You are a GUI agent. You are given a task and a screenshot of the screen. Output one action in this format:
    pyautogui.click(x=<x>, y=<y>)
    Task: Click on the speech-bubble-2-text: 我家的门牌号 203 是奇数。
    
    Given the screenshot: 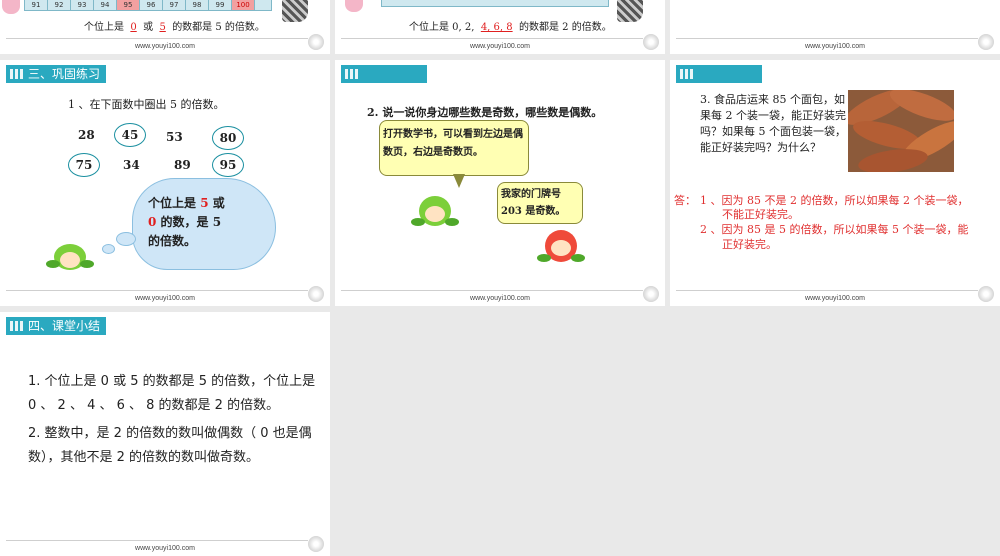 What is the action you would take?
    pyautogui.click(x=533, y=203)
    